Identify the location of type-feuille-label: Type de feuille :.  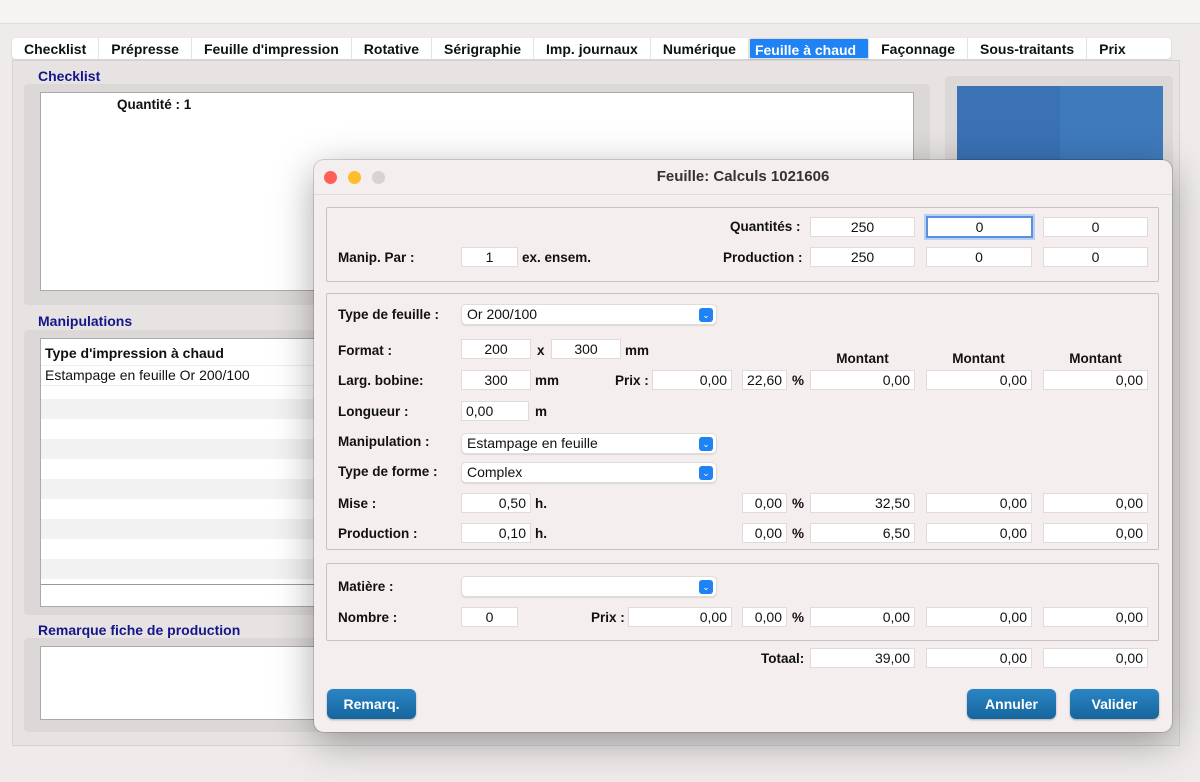
(389, 314).